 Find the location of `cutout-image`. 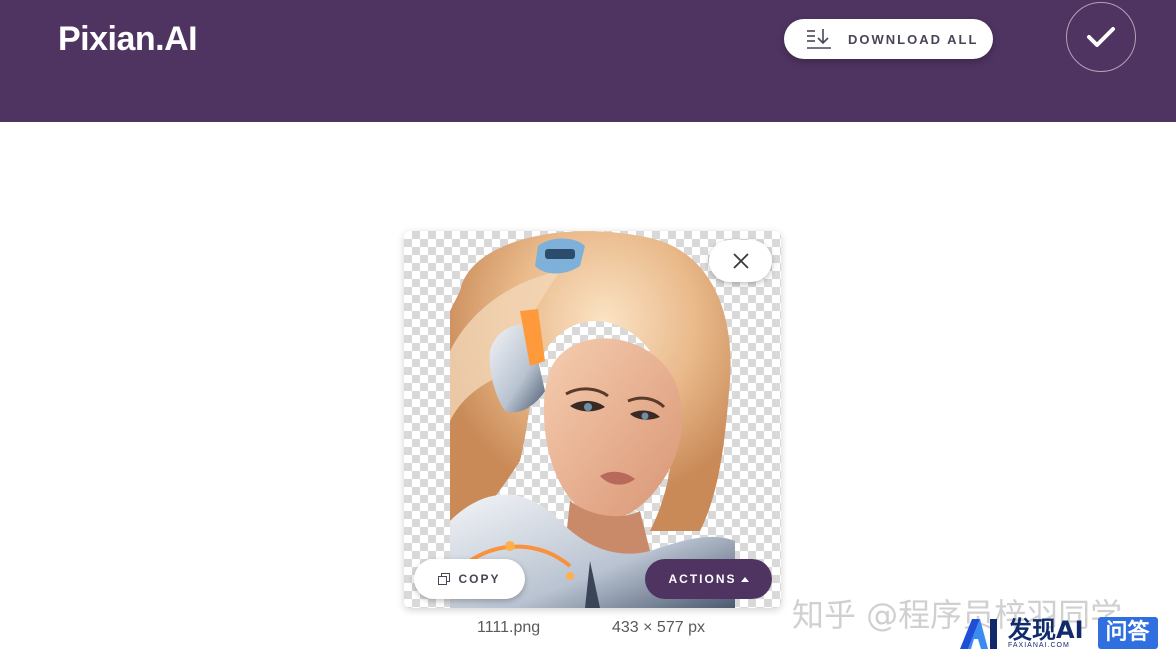

cutout-image is located at coordinates (592, 419).